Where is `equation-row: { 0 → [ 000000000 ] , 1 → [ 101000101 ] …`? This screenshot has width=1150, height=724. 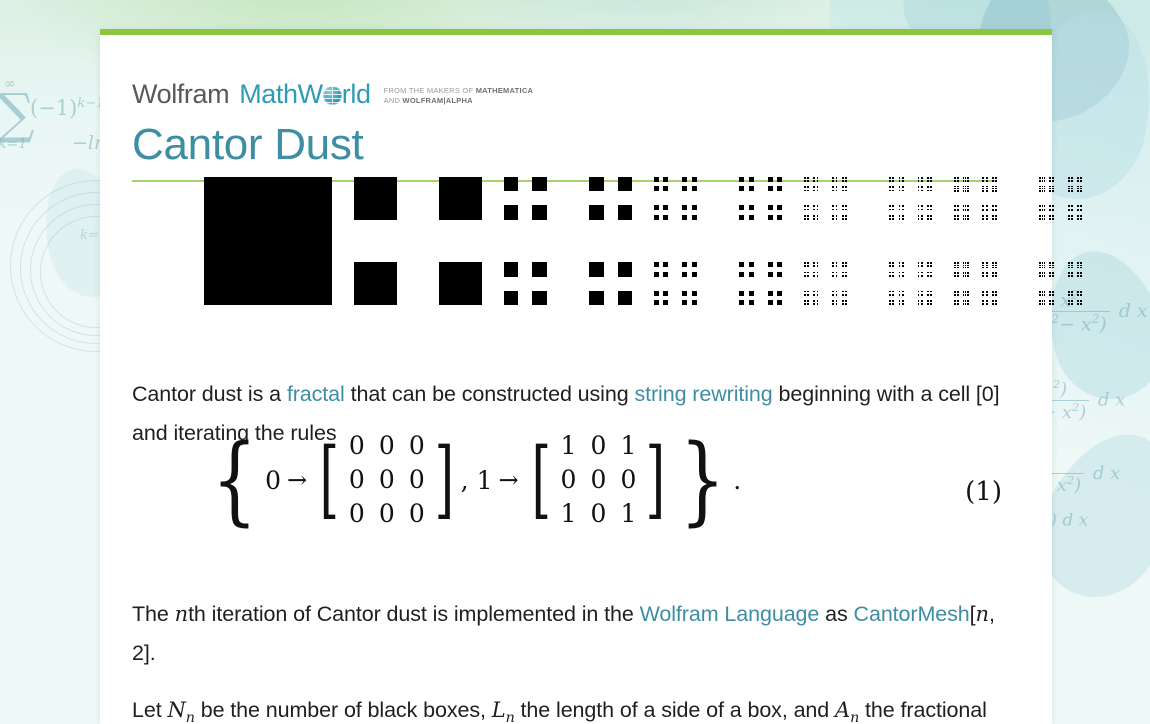 equation-row: { 0 → [ 000000000 ] , 1 → [ 101000101 ] … is located at coordinates (567, 492).